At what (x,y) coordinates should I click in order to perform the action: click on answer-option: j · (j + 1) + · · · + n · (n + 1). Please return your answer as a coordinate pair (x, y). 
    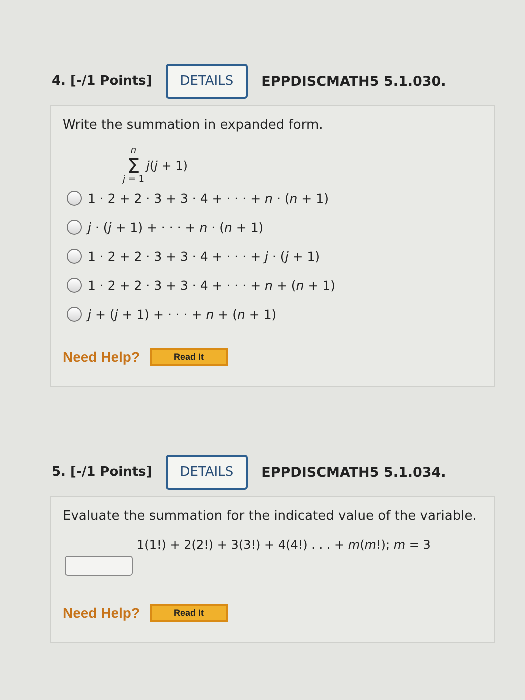
    Looking at the image, I should click on (176, 227).